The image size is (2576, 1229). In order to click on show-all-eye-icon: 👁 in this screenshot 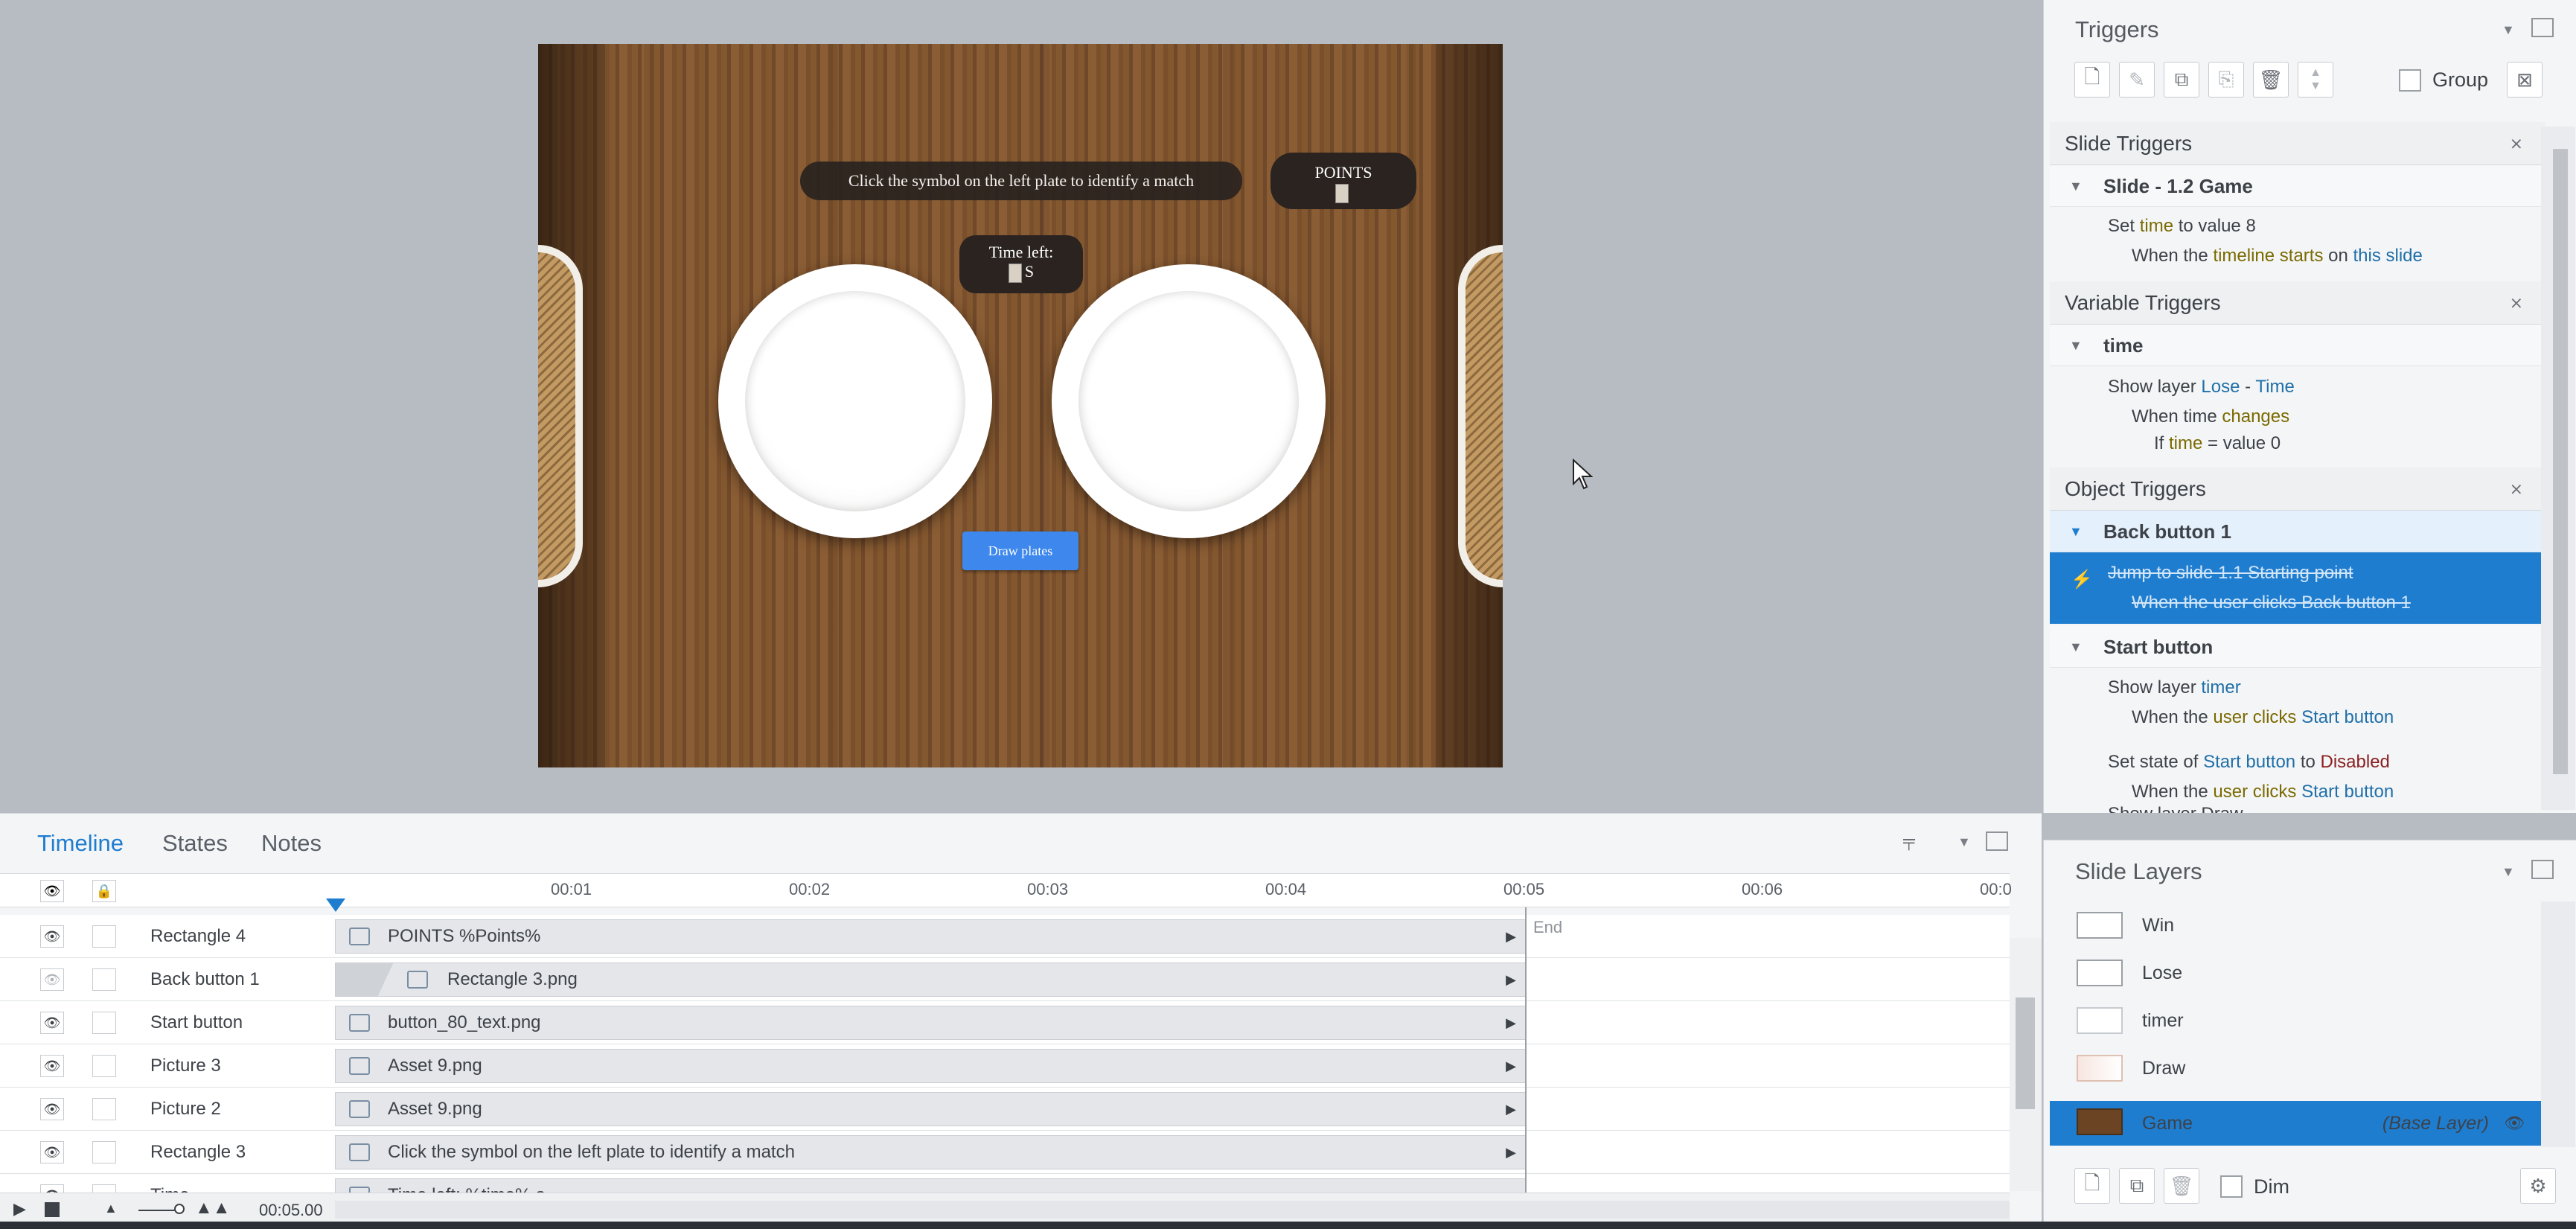, I will do `click(52, 891)`.